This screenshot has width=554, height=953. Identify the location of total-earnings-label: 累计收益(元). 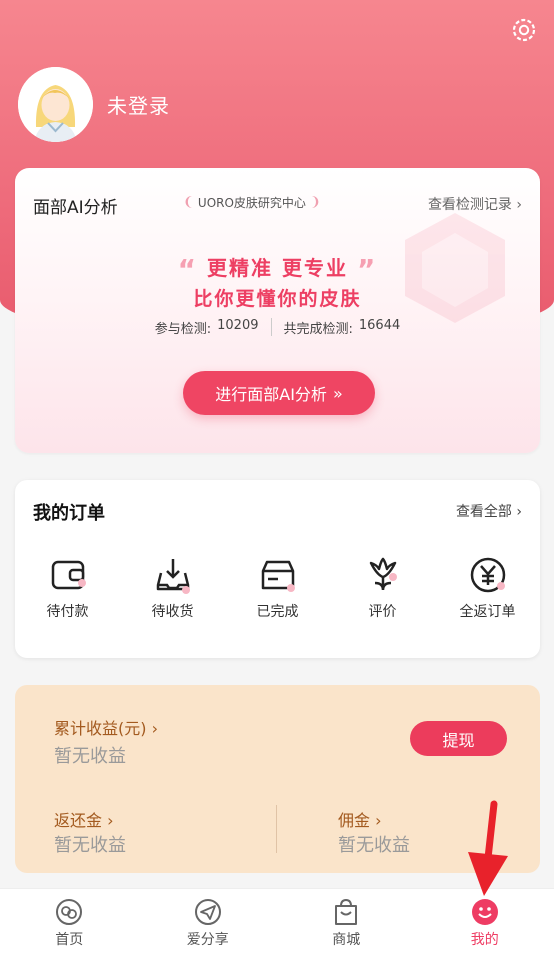
(100, 728).